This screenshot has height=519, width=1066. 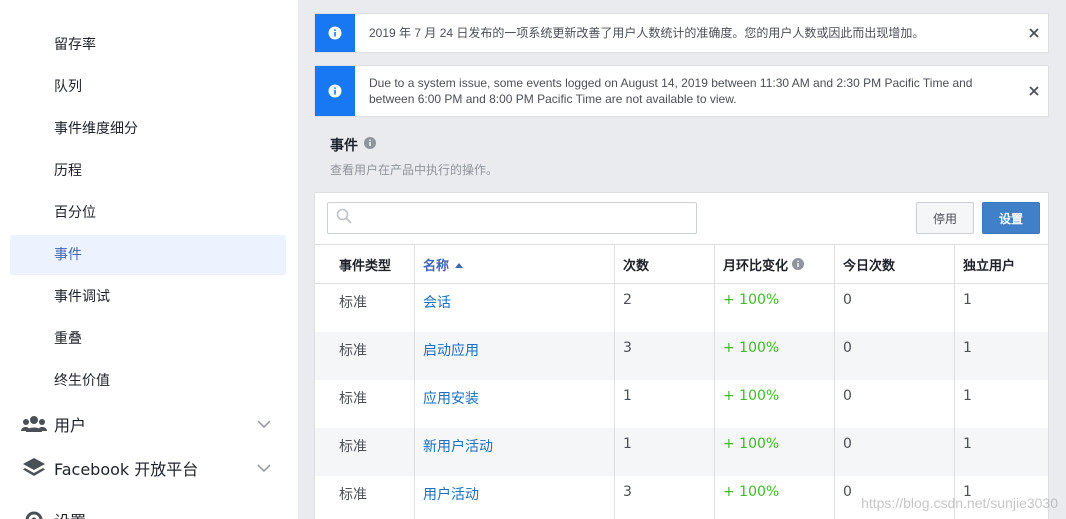 What do you see at coordinates (126, 469) in the screenshot?
I see `sidebar-section-label: Facebook 开放平台` at bounding box center [126, 469].